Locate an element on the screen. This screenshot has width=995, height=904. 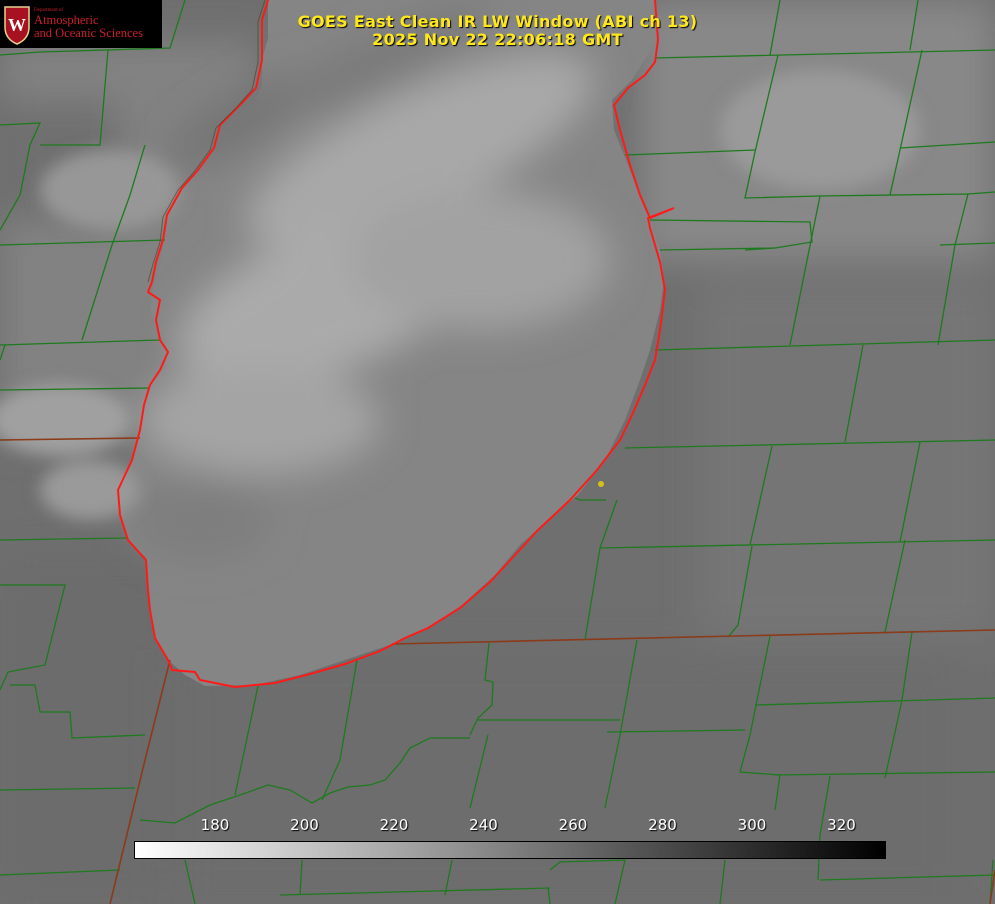
colorbar-tick-label: 300 is located at coordinates (752, 825).